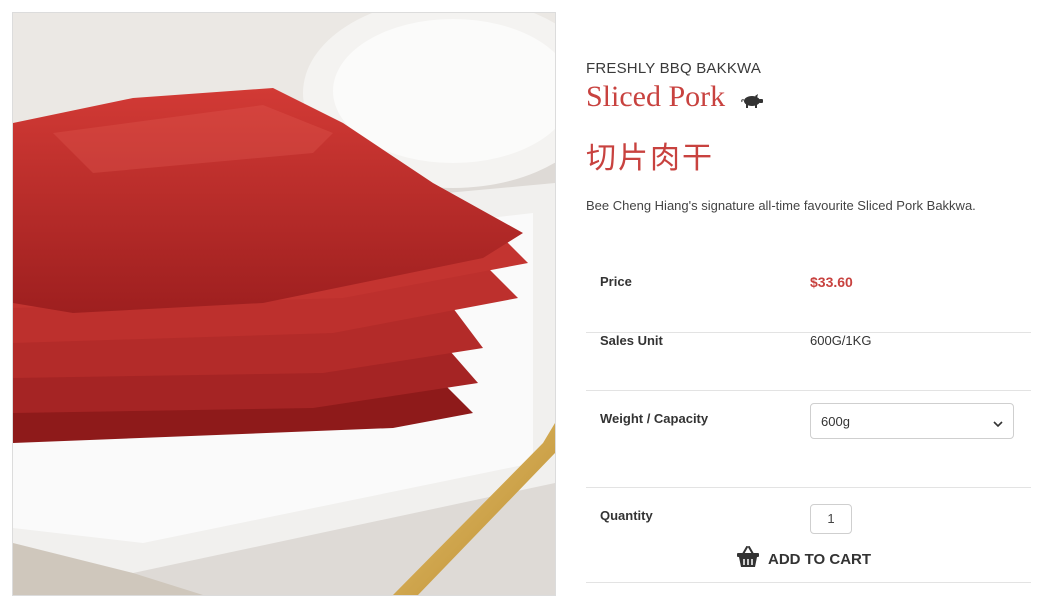 The image size is (1051, 608). Describe the element at coordinates (831, 519) in the screenshot. I see `quantity-input: 1` at that location.